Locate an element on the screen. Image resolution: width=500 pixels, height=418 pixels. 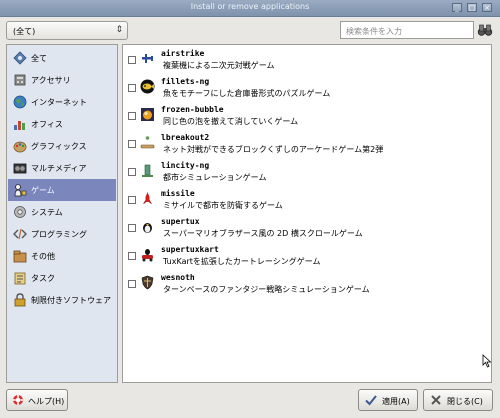
app-row-supertuxkart: supertuxkart TuxKartを拡張したカートレーシングゲーム is located at coordinates (307, 256).